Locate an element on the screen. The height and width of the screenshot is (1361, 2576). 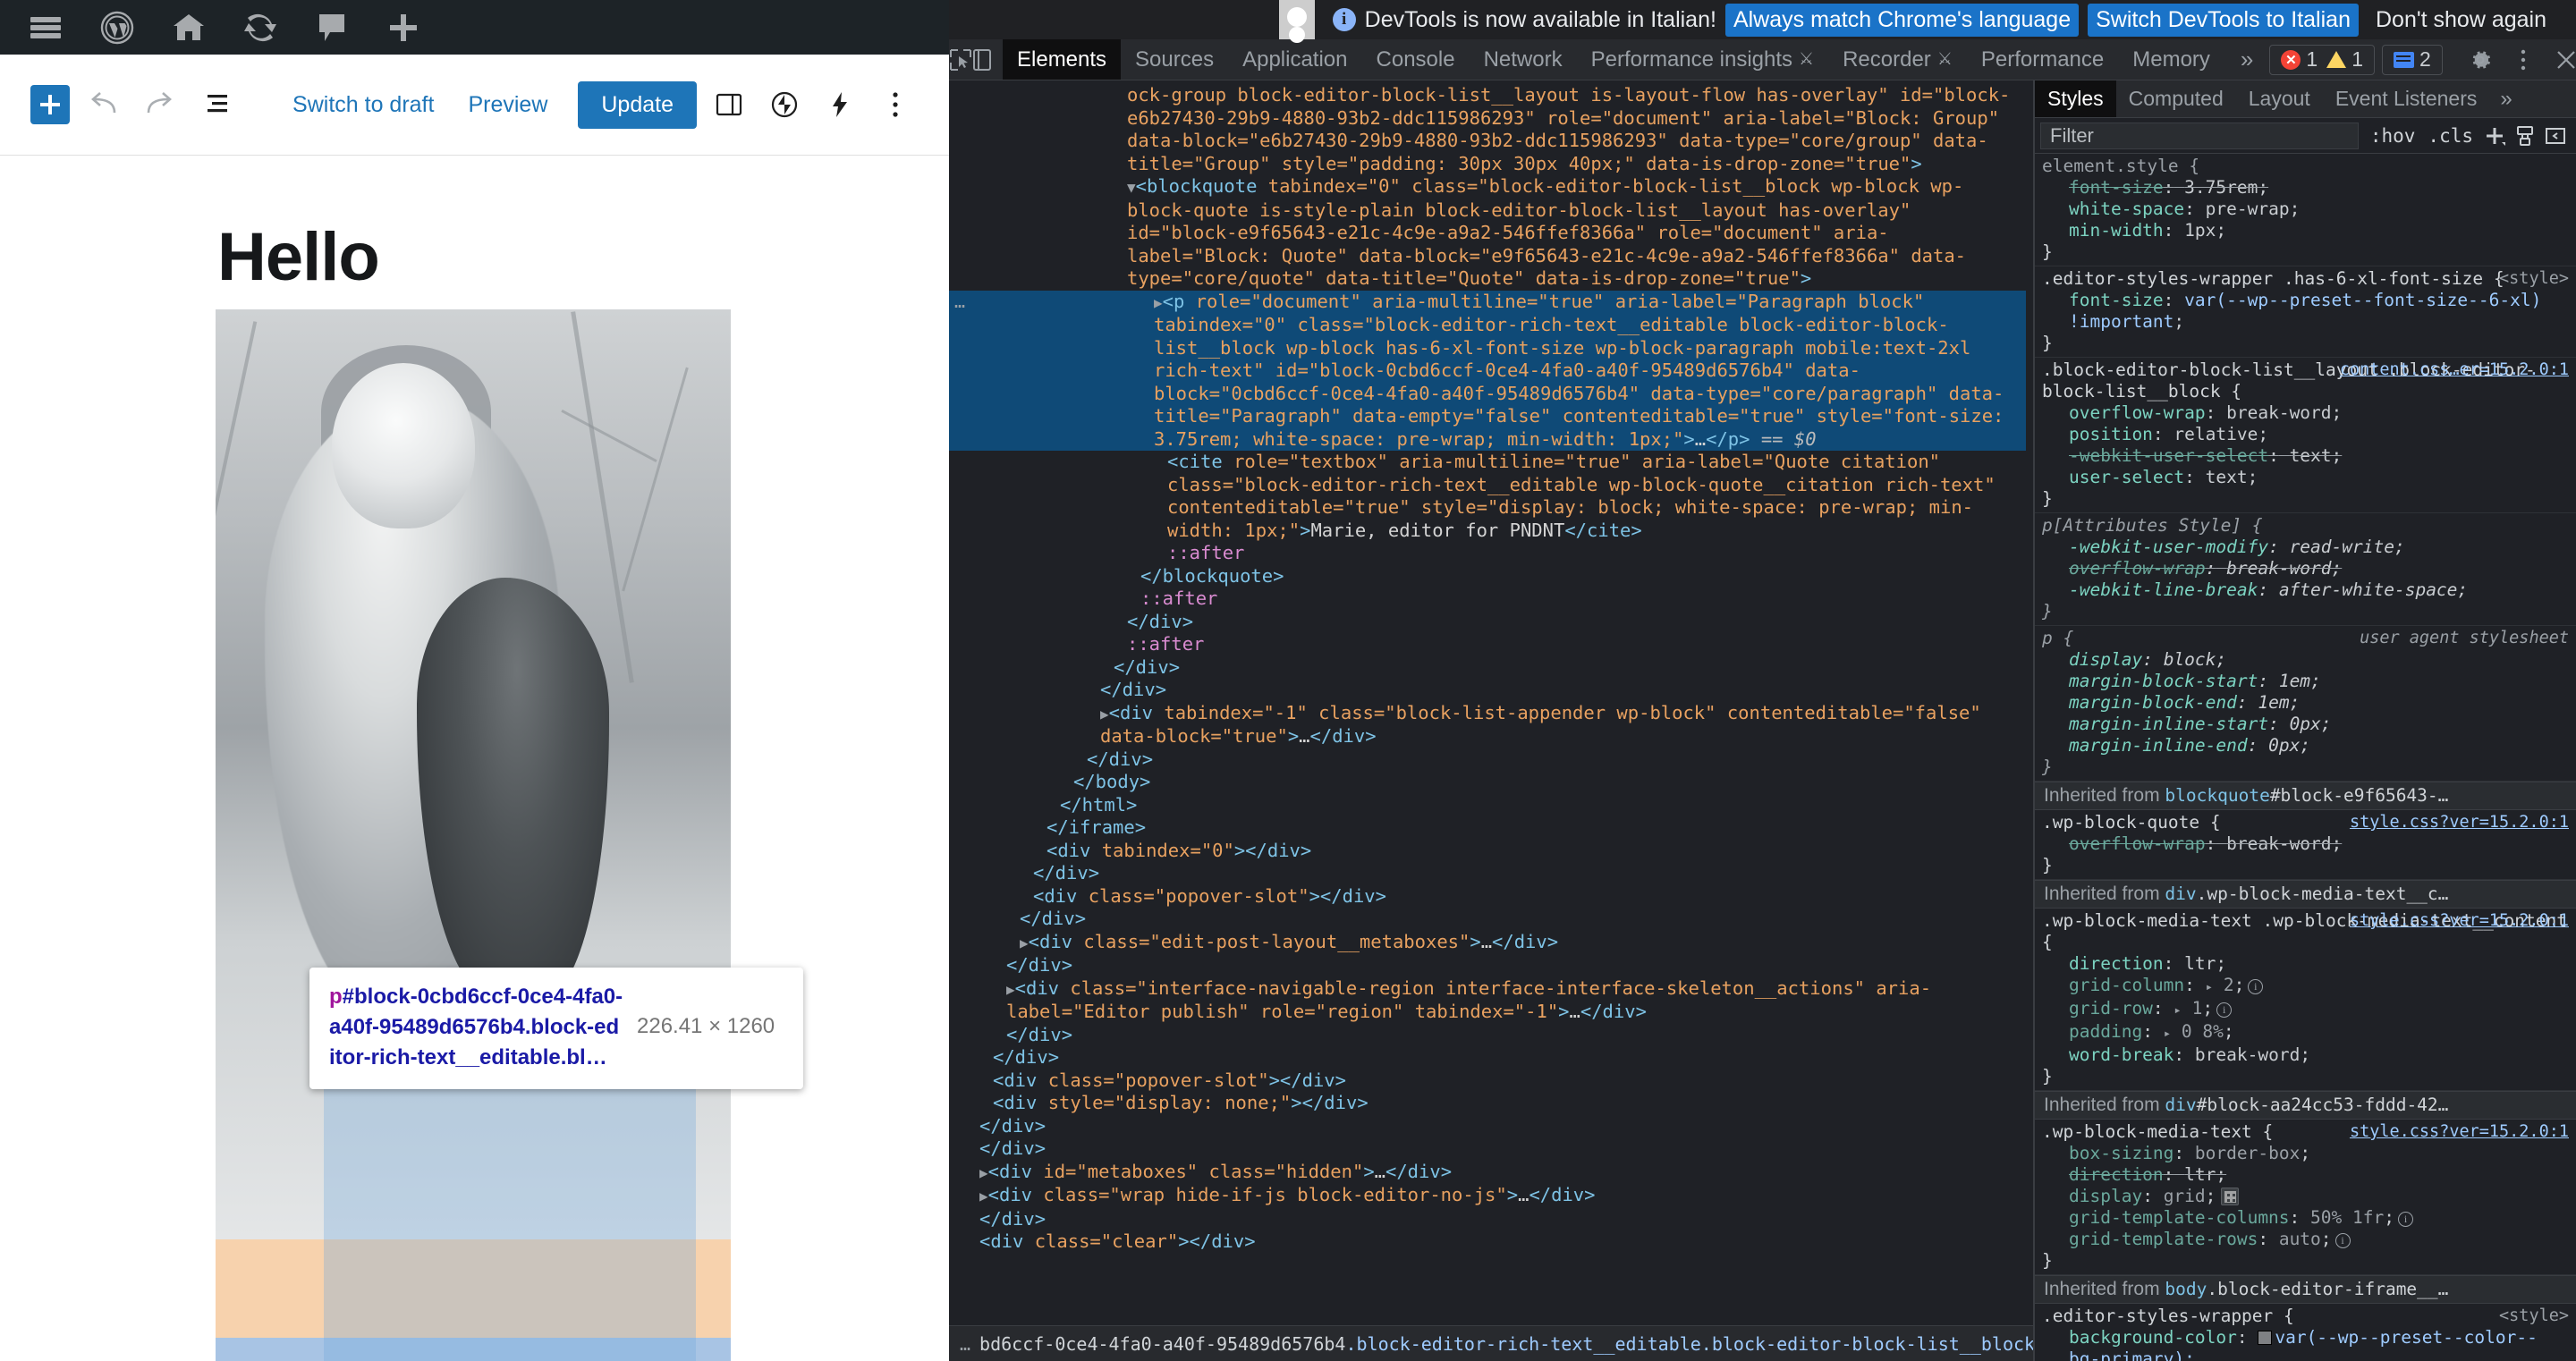
tab-console: Console is located at coordinates (1416, 59).